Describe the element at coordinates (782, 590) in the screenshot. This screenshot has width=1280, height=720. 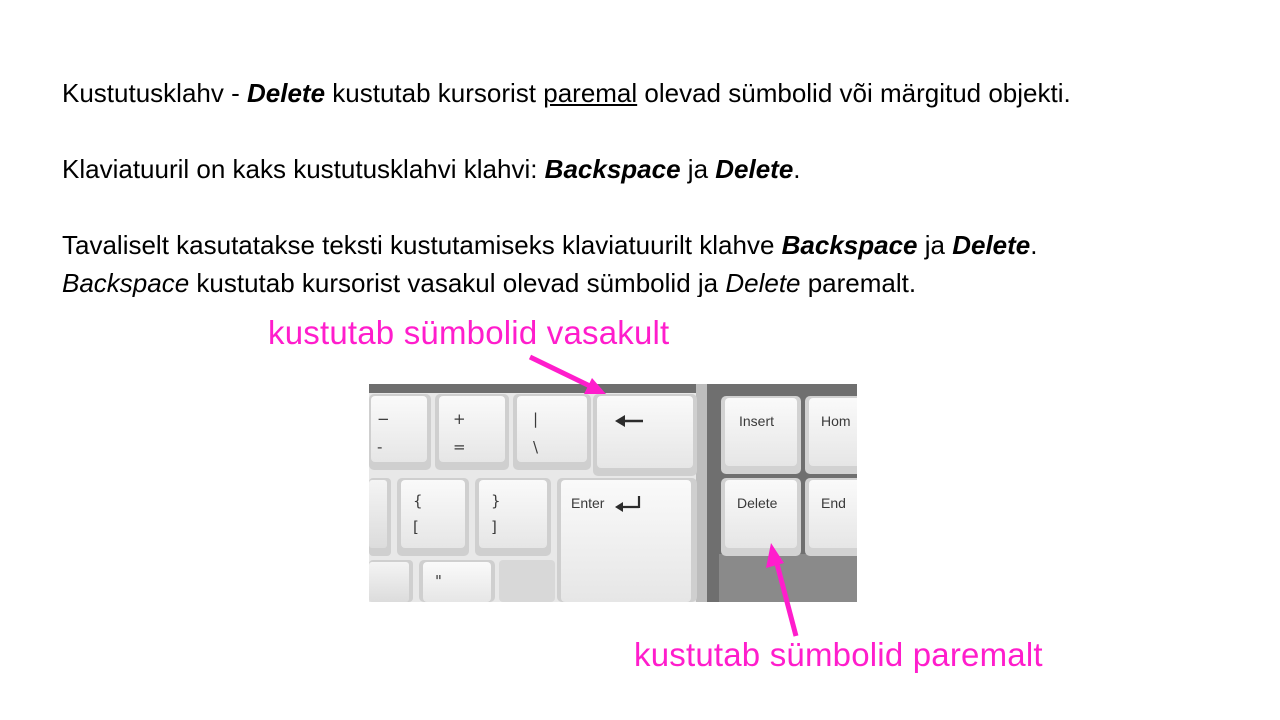
I see `arrow-to-delete-icon` at that location.